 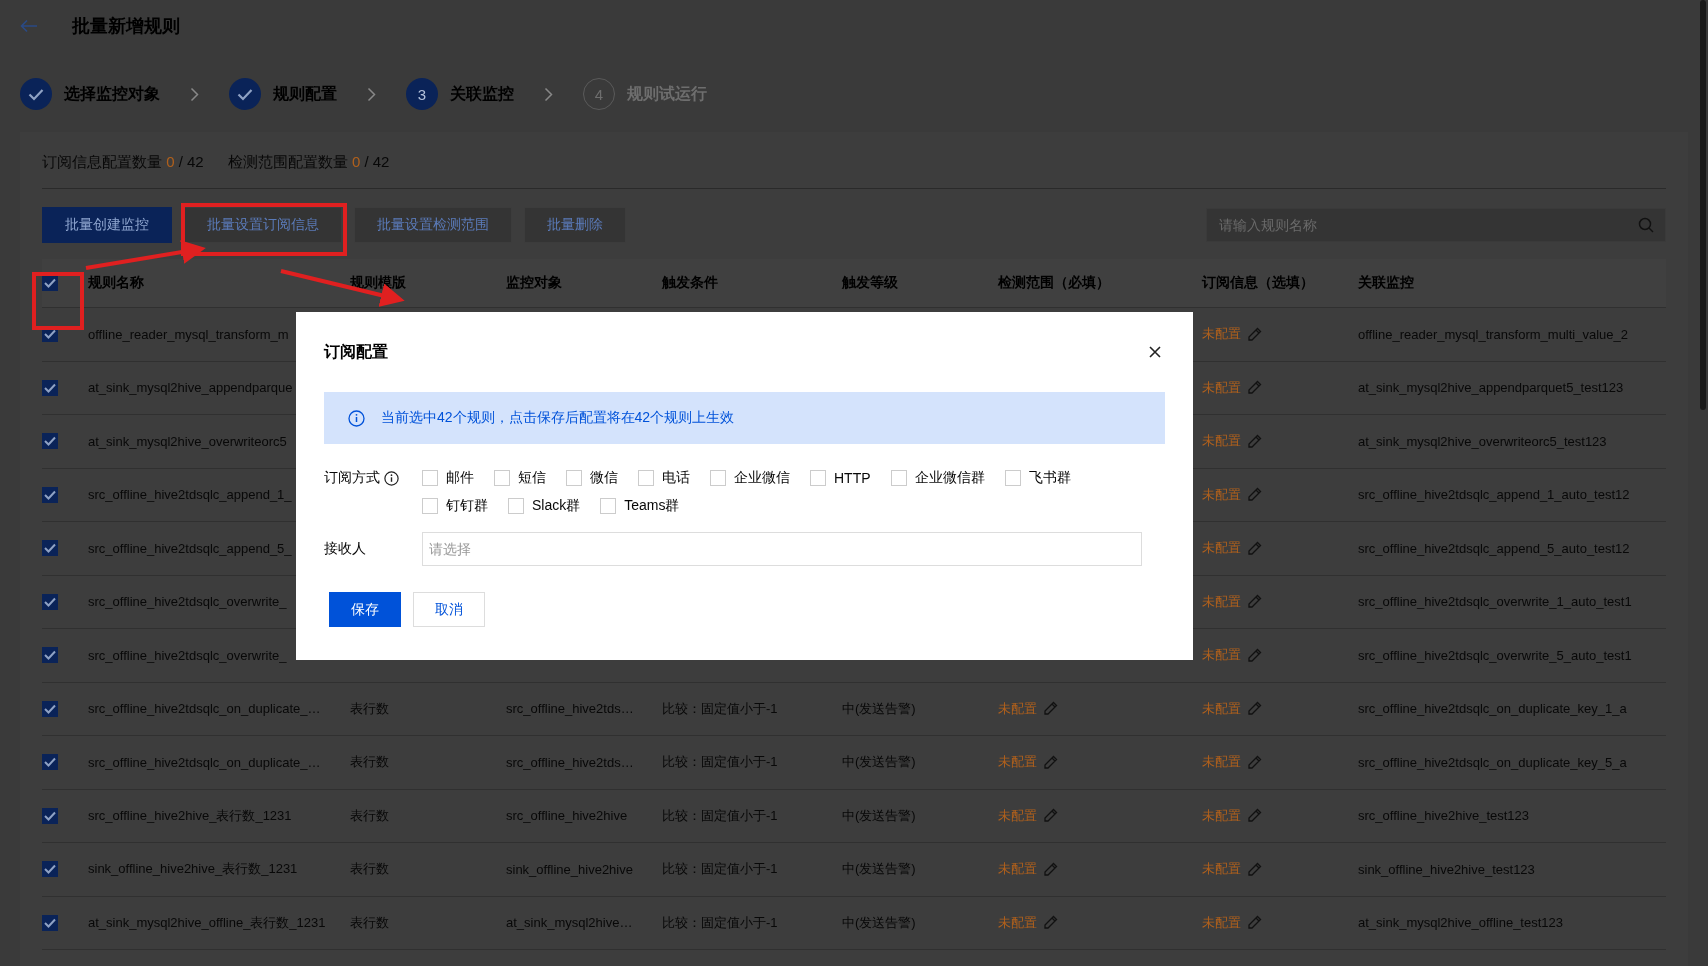 What do you see at coordinates (592, 478) in the screenshot?
I see `checkbox-option: 微信` at bounding box center [592, 478].